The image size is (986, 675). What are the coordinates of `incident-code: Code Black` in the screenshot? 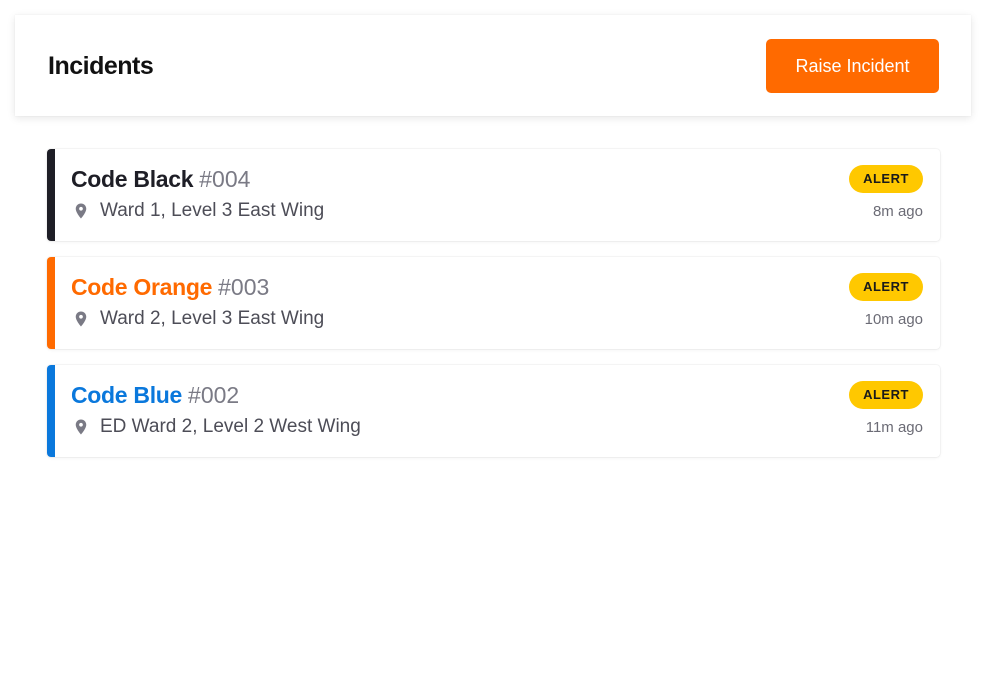 It's located at (132, 179).